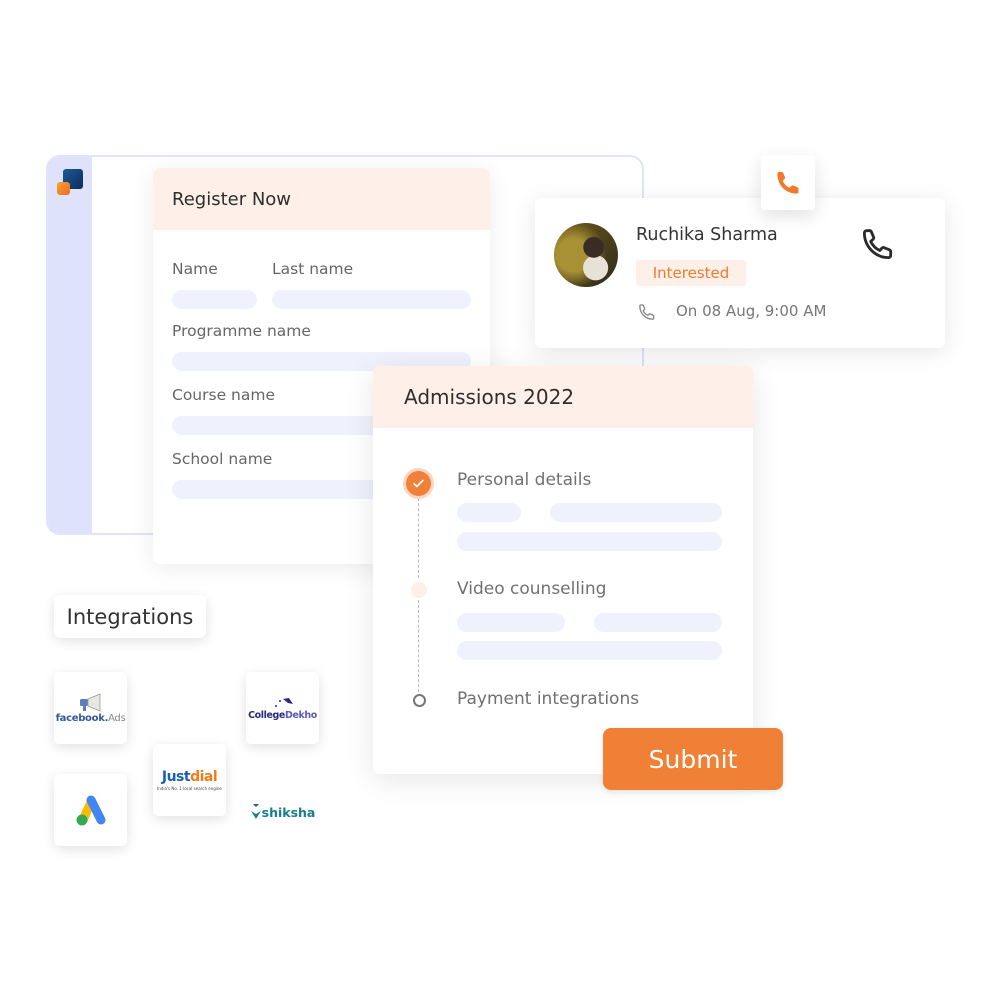 This screenshot has height=1000, width=1000. What do you see at coordinates (189, 788) in the screenshot?
I see `justdial-tagline: India's No. 1 local search engine` at bounding box center [189, 788].